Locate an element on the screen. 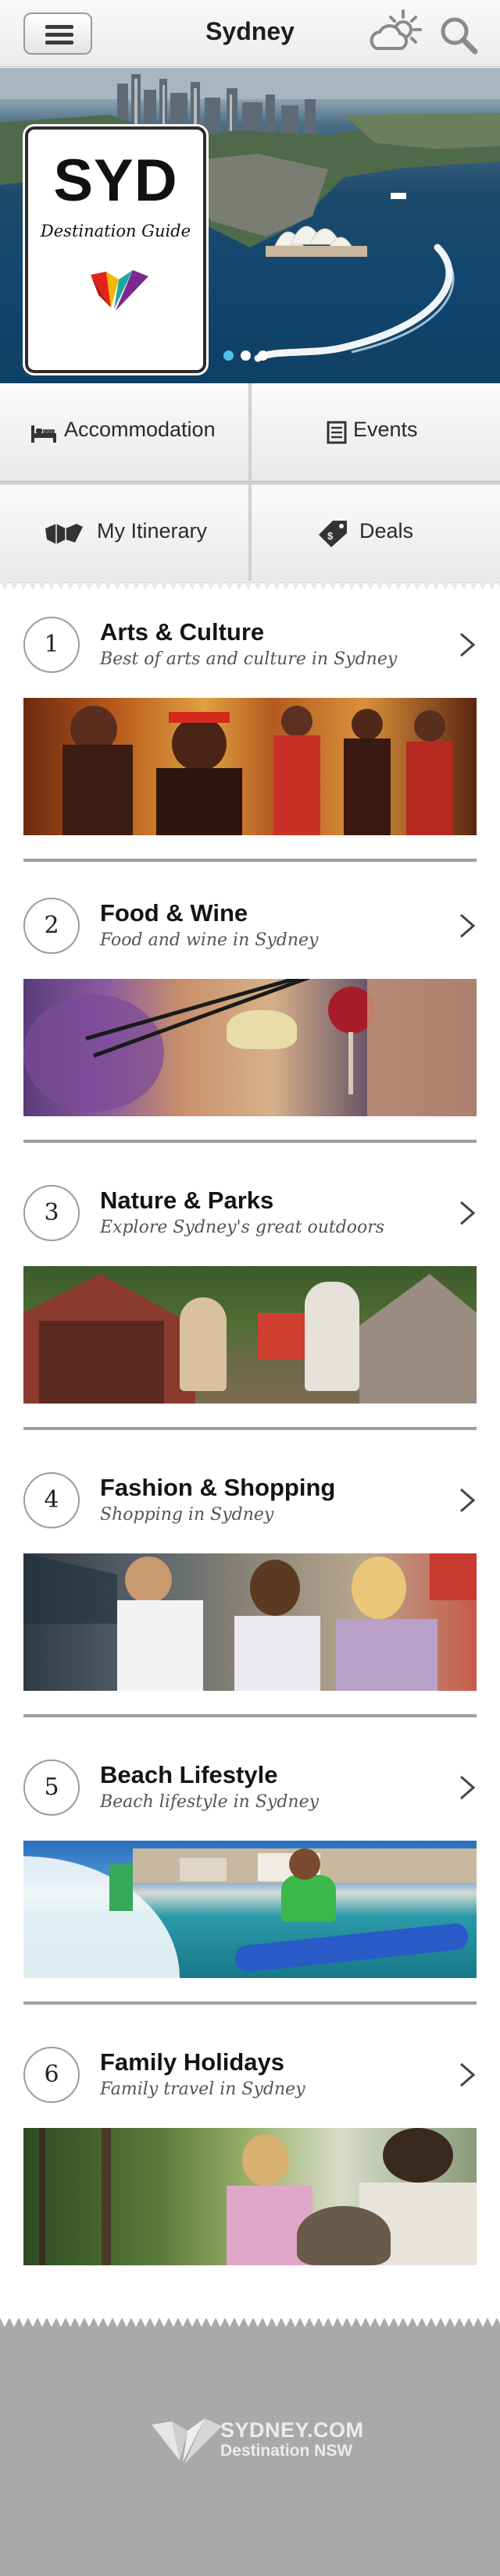  accommodation-button: Accommodation is located at coordinates (124, 432).